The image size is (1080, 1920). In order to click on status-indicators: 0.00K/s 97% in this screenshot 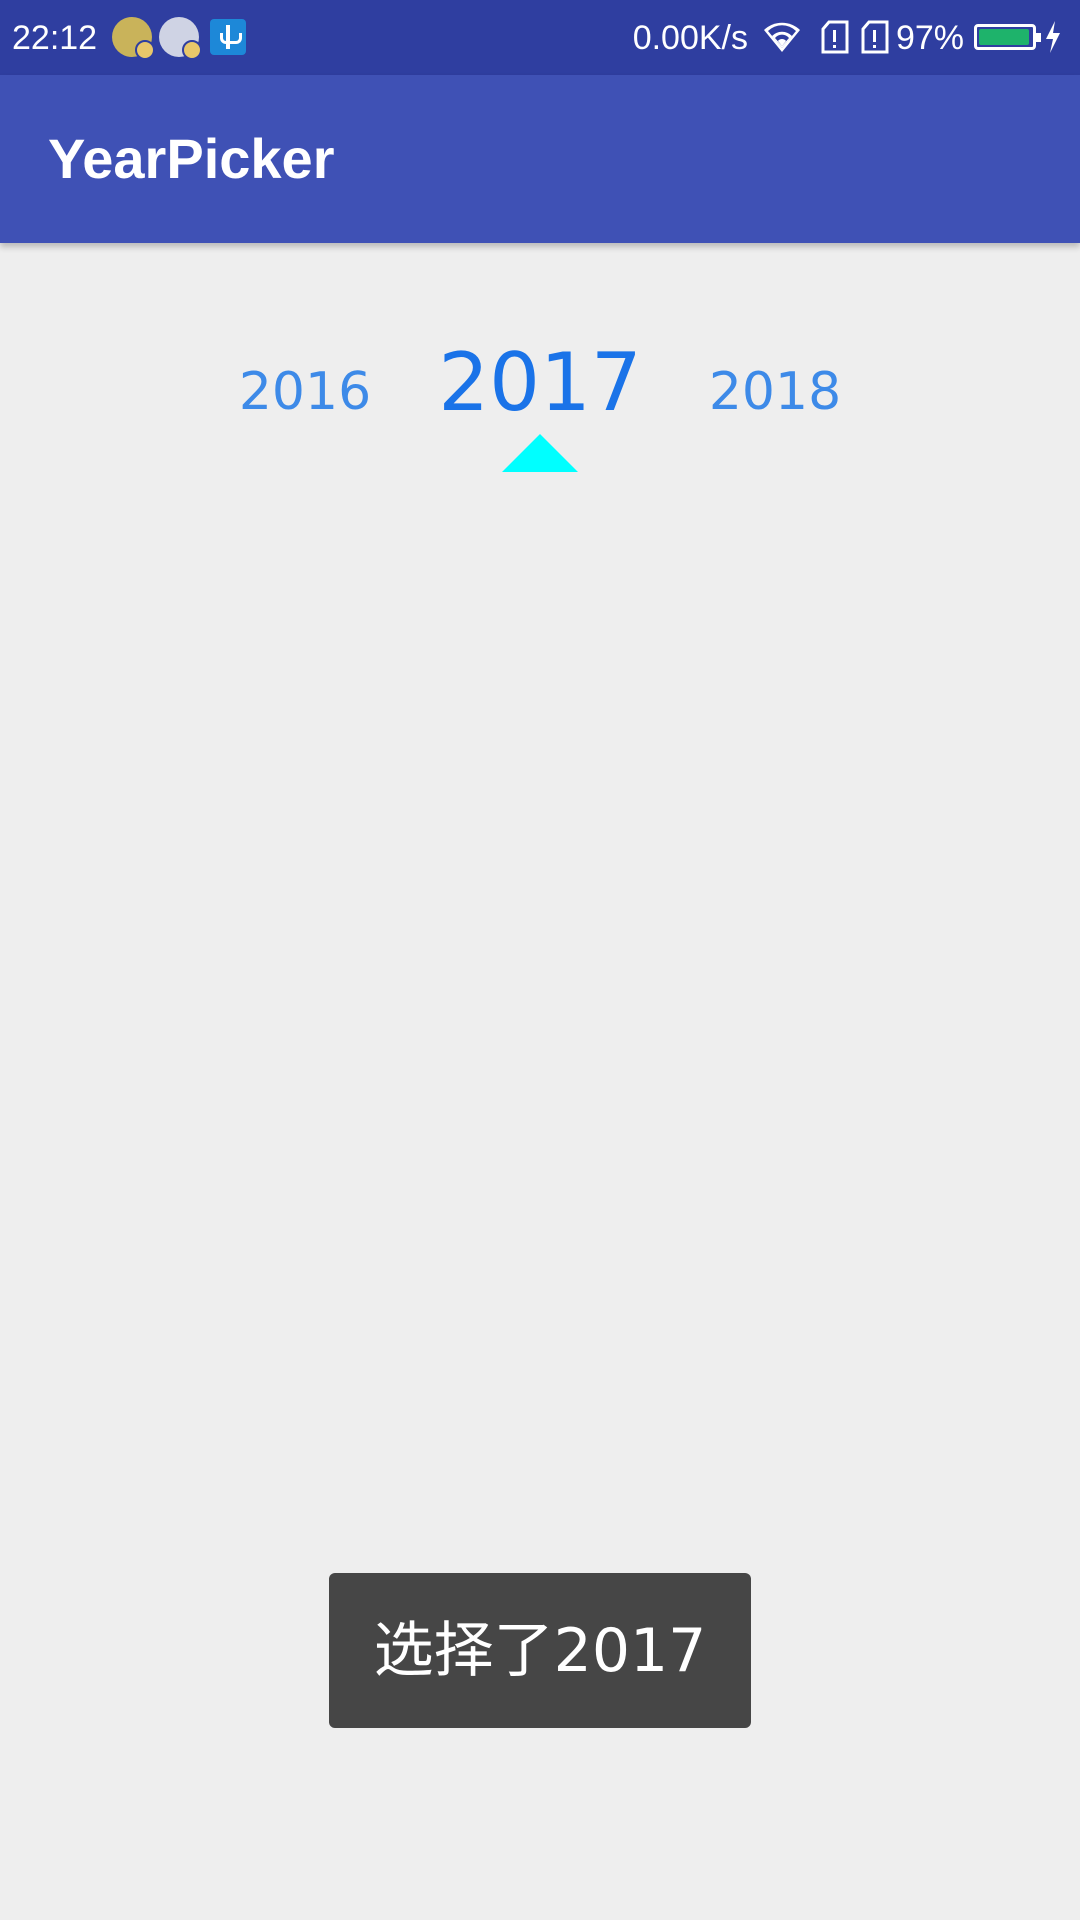, I will do `click(770, 38)`.